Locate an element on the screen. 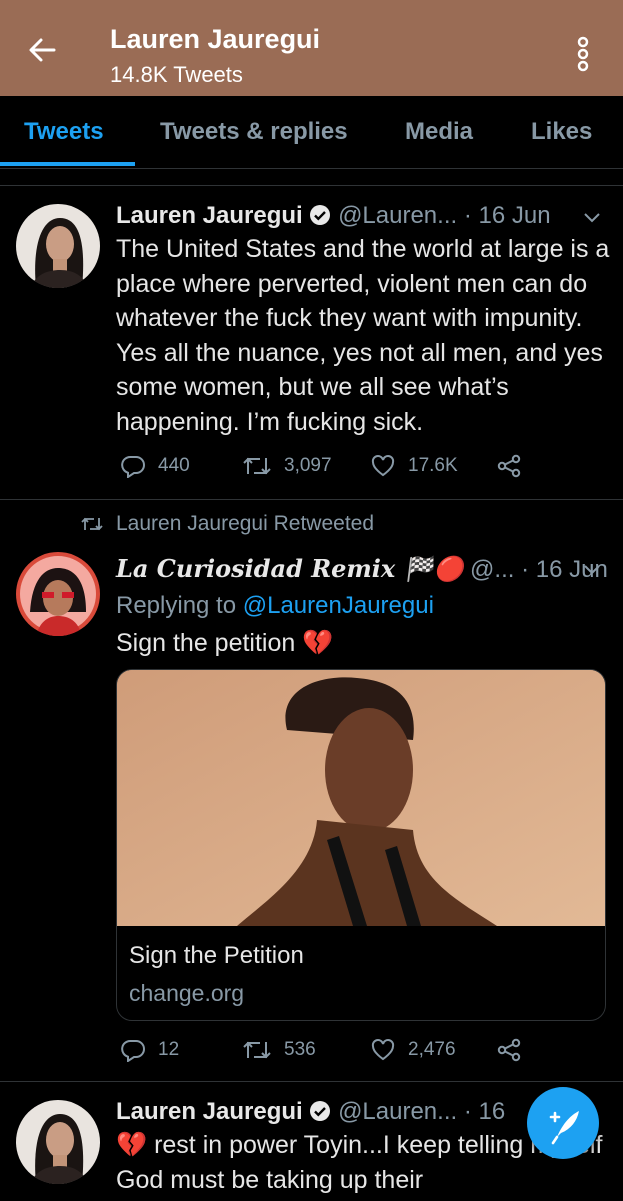 This screenshot has height=1201, width=623. replying-to: Replying to @LaurenJauregui is located at coordinates (275, 606).